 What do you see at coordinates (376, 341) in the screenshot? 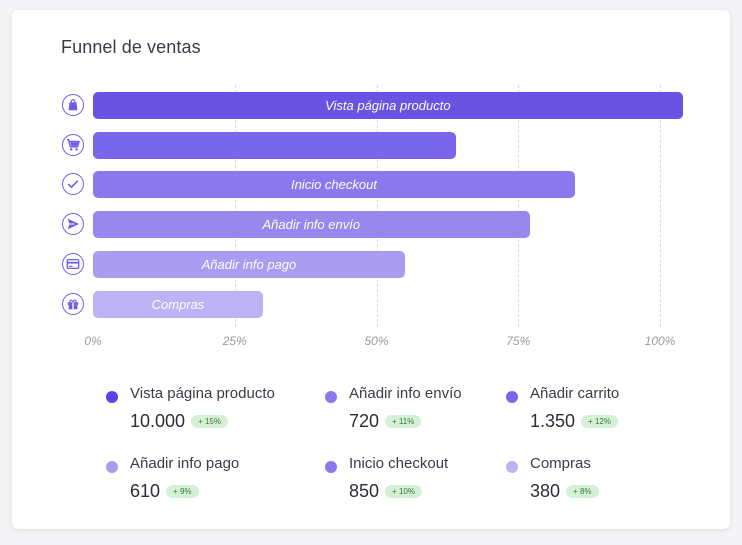
I see `x-tick-label: 50%` at bounding box center [376, 341].